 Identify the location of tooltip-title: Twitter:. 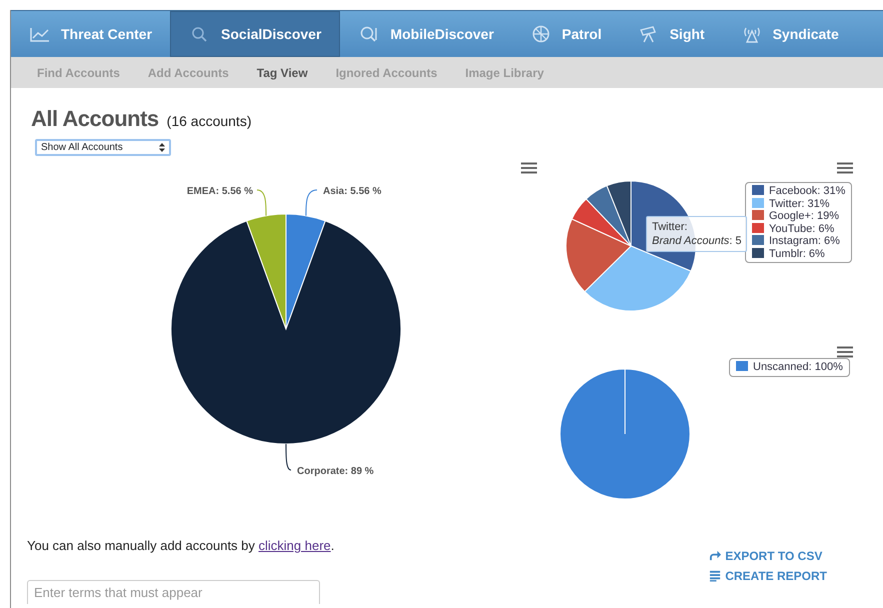
(670, 227).